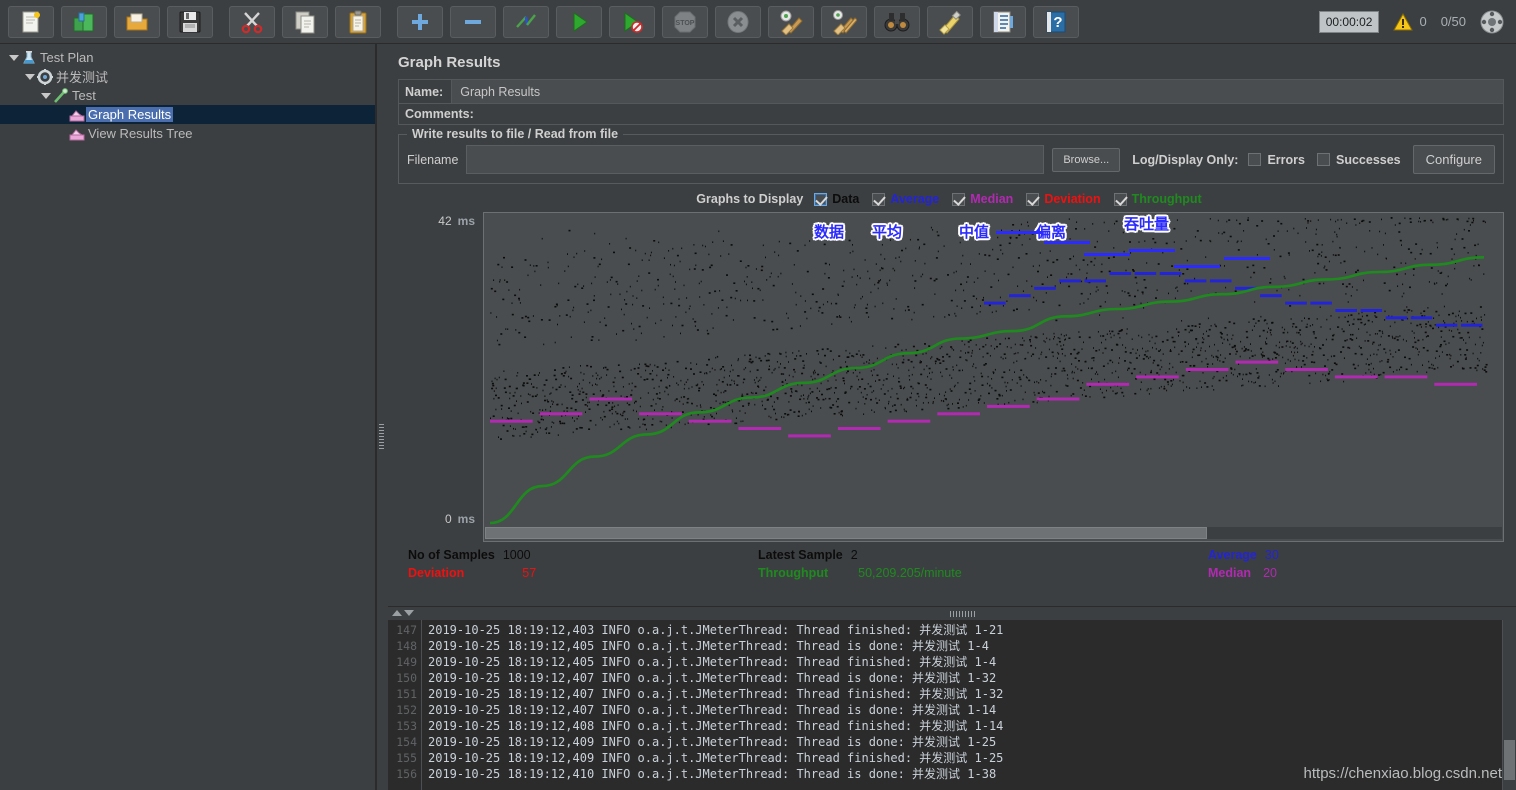  Describe the element at coordinates (381, 437) in the screenshot. I see `splitter-grip` at that location.